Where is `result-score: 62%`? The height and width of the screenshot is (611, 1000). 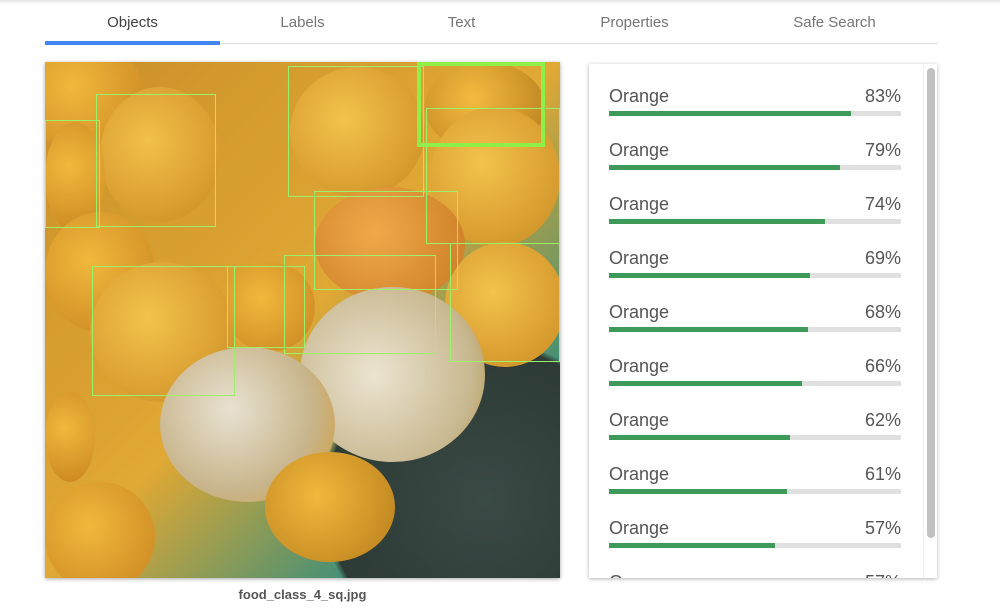 result-score: 62% is located at coordinates (882, 420).